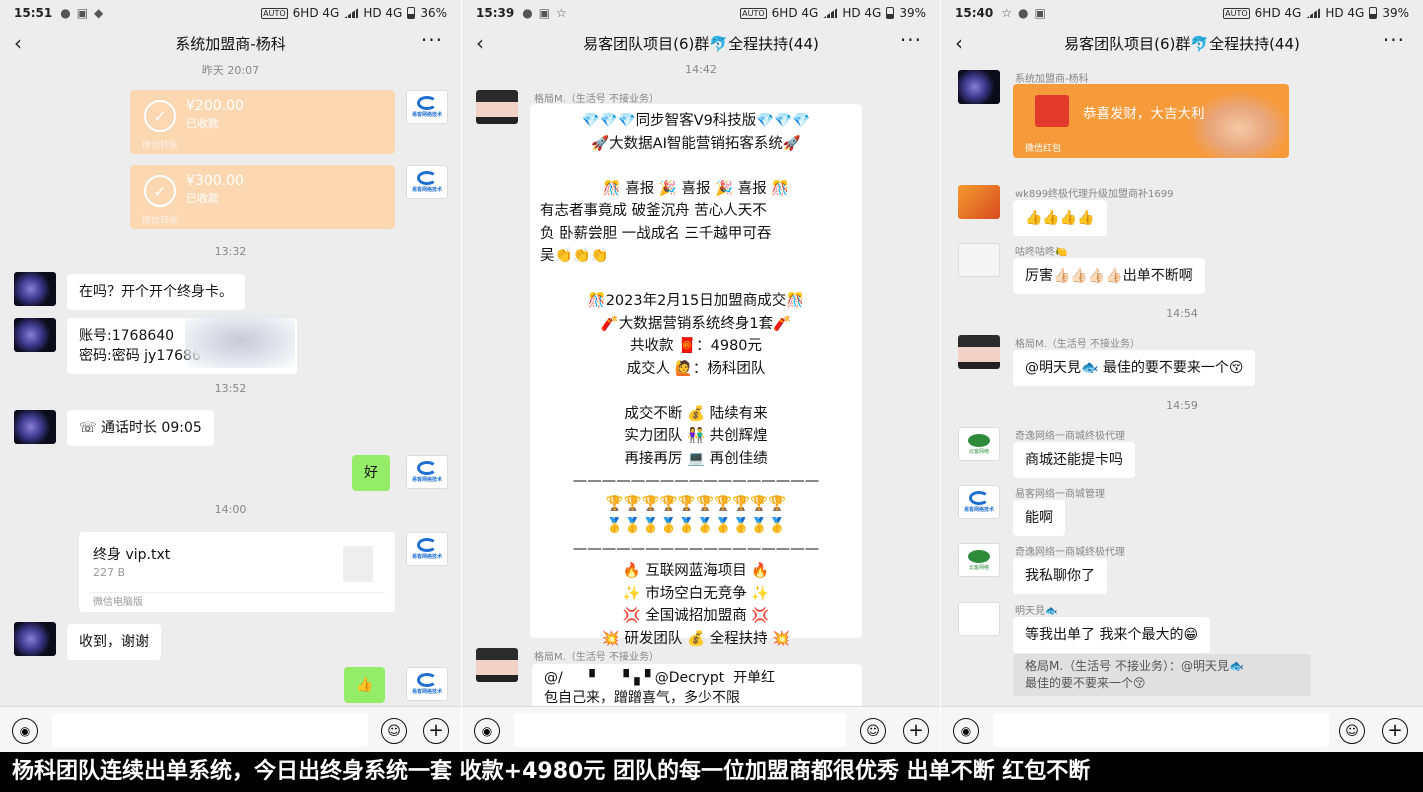 This screenshot has width=1423, height=792. What do you see at coordinates (230, 509) in the screenshot?
I see `timestamp: 14:00` at bounding box center [230, 509].